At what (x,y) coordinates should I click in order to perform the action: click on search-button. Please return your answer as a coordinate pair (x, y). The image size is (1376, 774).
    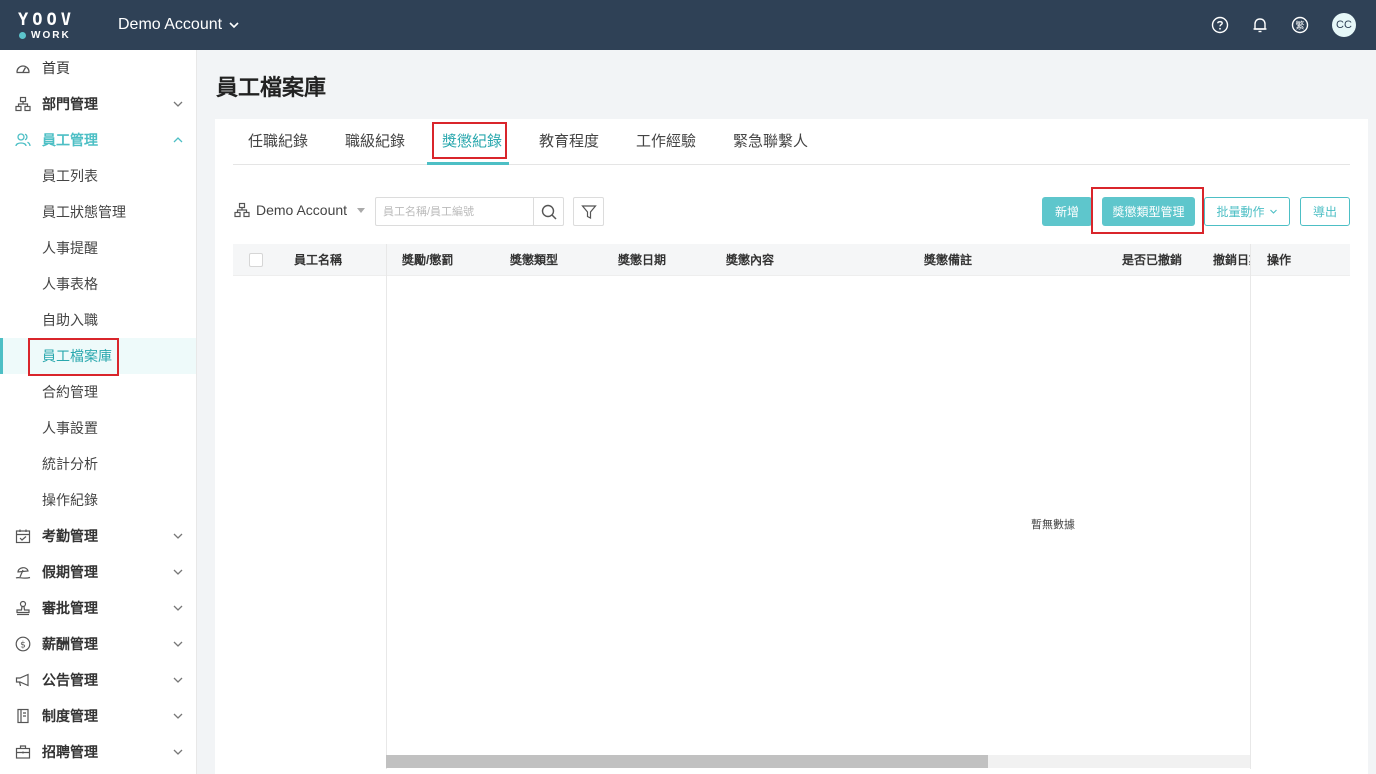
    Looking at the image, I should click on (548, 211).